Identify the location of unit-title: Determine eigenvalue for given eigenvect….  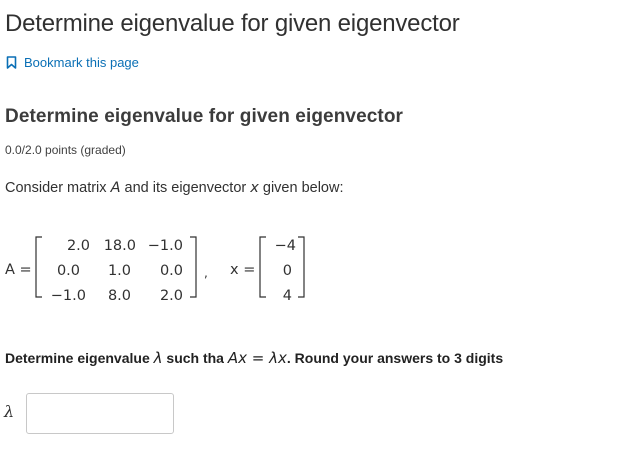
(232, 23).